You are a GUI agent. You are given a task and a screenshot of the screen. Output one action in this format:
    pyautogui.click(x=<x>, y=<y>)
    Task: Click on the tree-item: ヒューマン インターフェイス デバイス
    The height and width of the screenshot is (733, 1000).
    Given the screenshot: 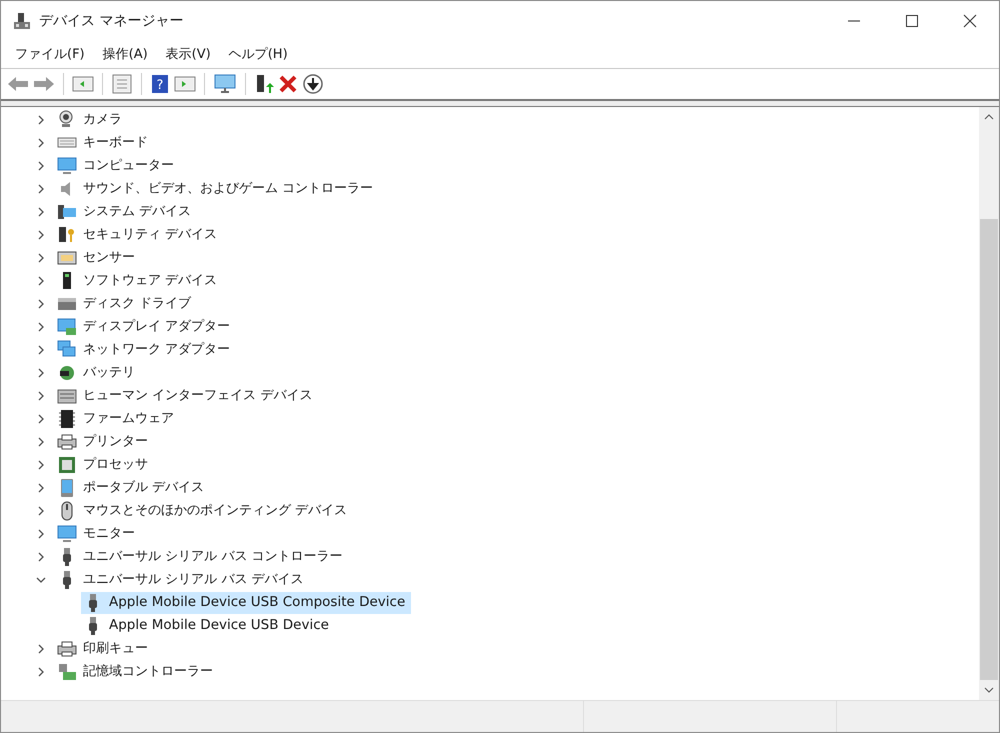 What is the action you would take?
    pyautogui.click(x=197, y=396)
    